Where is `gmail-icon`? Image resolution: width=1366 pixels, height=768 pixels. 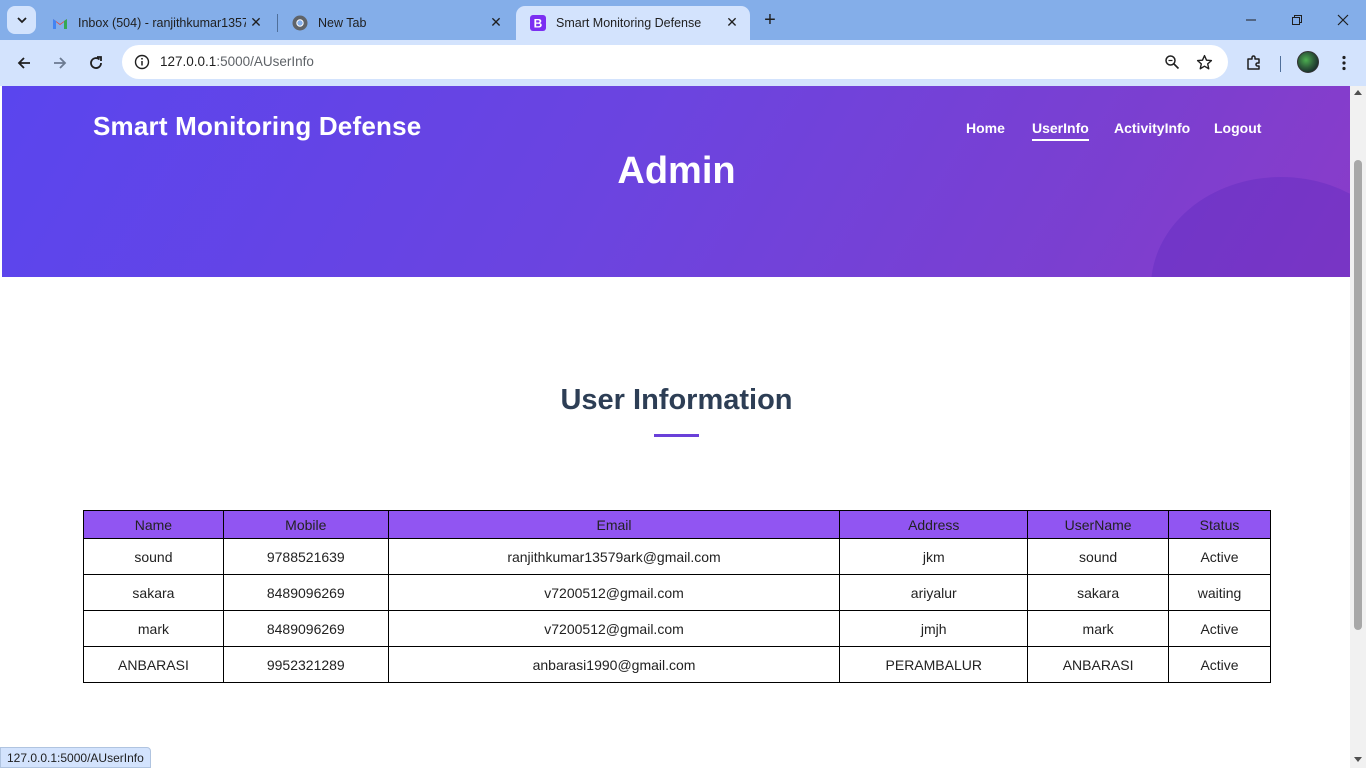 gmail-icon is located at coordinates (60, 23).